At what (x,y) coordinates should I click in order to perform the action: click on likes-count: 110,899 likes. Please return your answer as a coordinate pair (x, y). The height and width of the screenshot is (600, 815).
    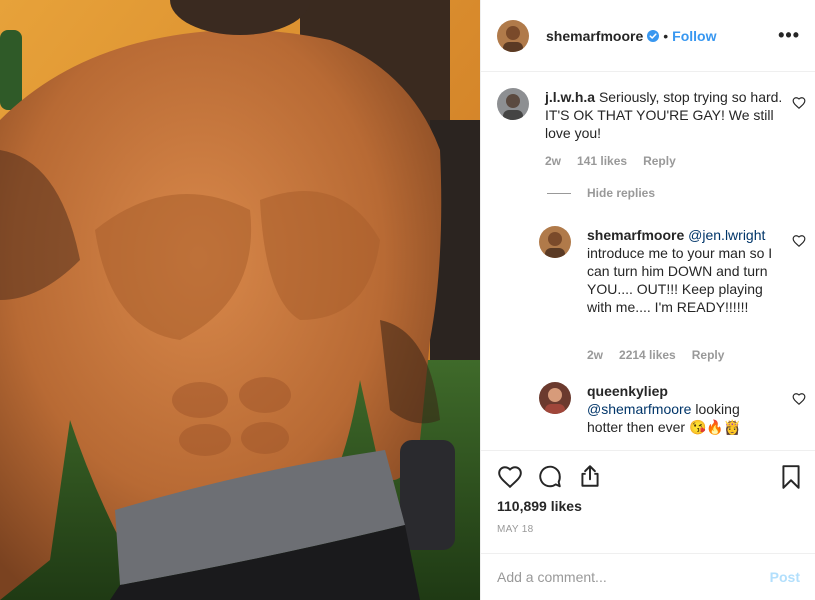
    Looking at the image, I should click on (539, 506).